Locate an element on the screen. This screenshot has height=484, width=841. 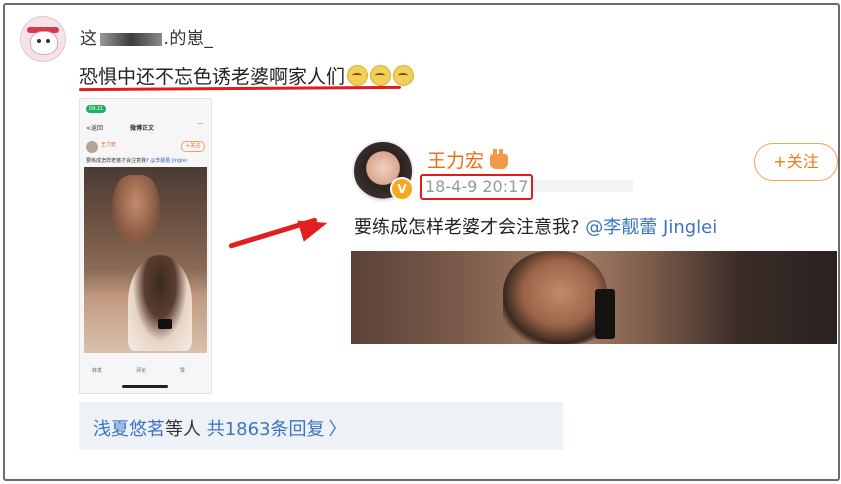
mention-link: @李靓蕾 Jinglei is located at coordinates (651, 227).